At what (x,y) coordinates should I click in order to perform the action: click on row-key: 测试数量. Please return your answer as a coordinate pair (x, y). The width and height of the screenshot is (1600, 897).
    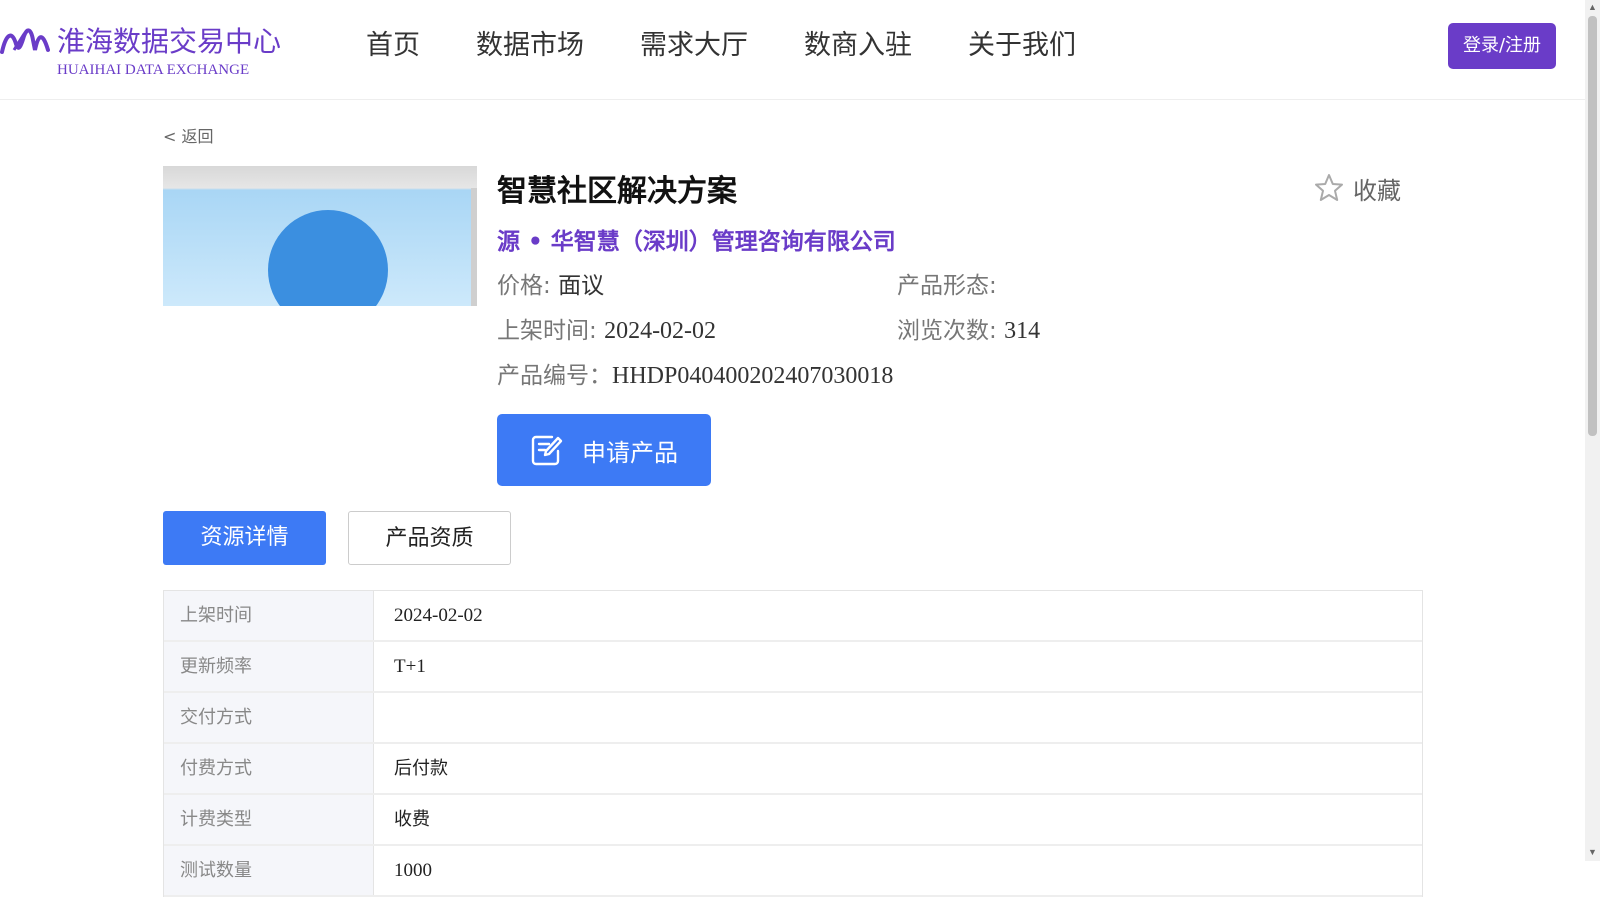
    Looking at the image, I should click on (269, 870).